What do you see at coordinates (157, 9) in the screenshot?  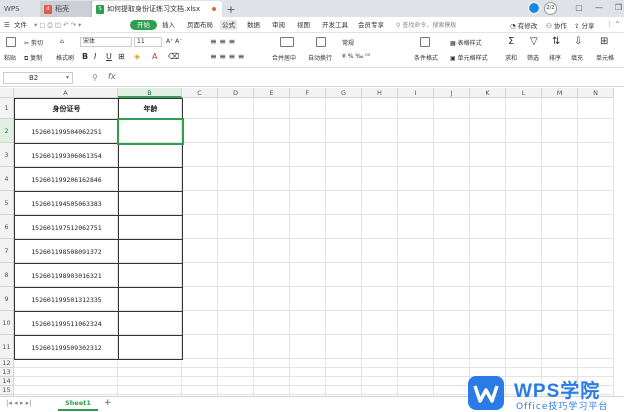 I see `tab-document: S 如何提取身份证练习文档.xlsx` at bounding box center [157, 9].